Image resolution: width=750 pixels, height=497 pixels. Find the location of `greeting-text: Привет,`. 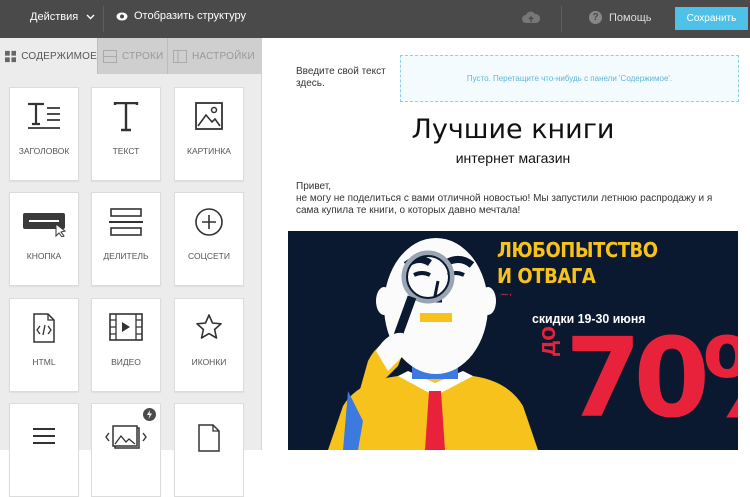

greeting-text: Привет, is located at coordinates (314, 186).